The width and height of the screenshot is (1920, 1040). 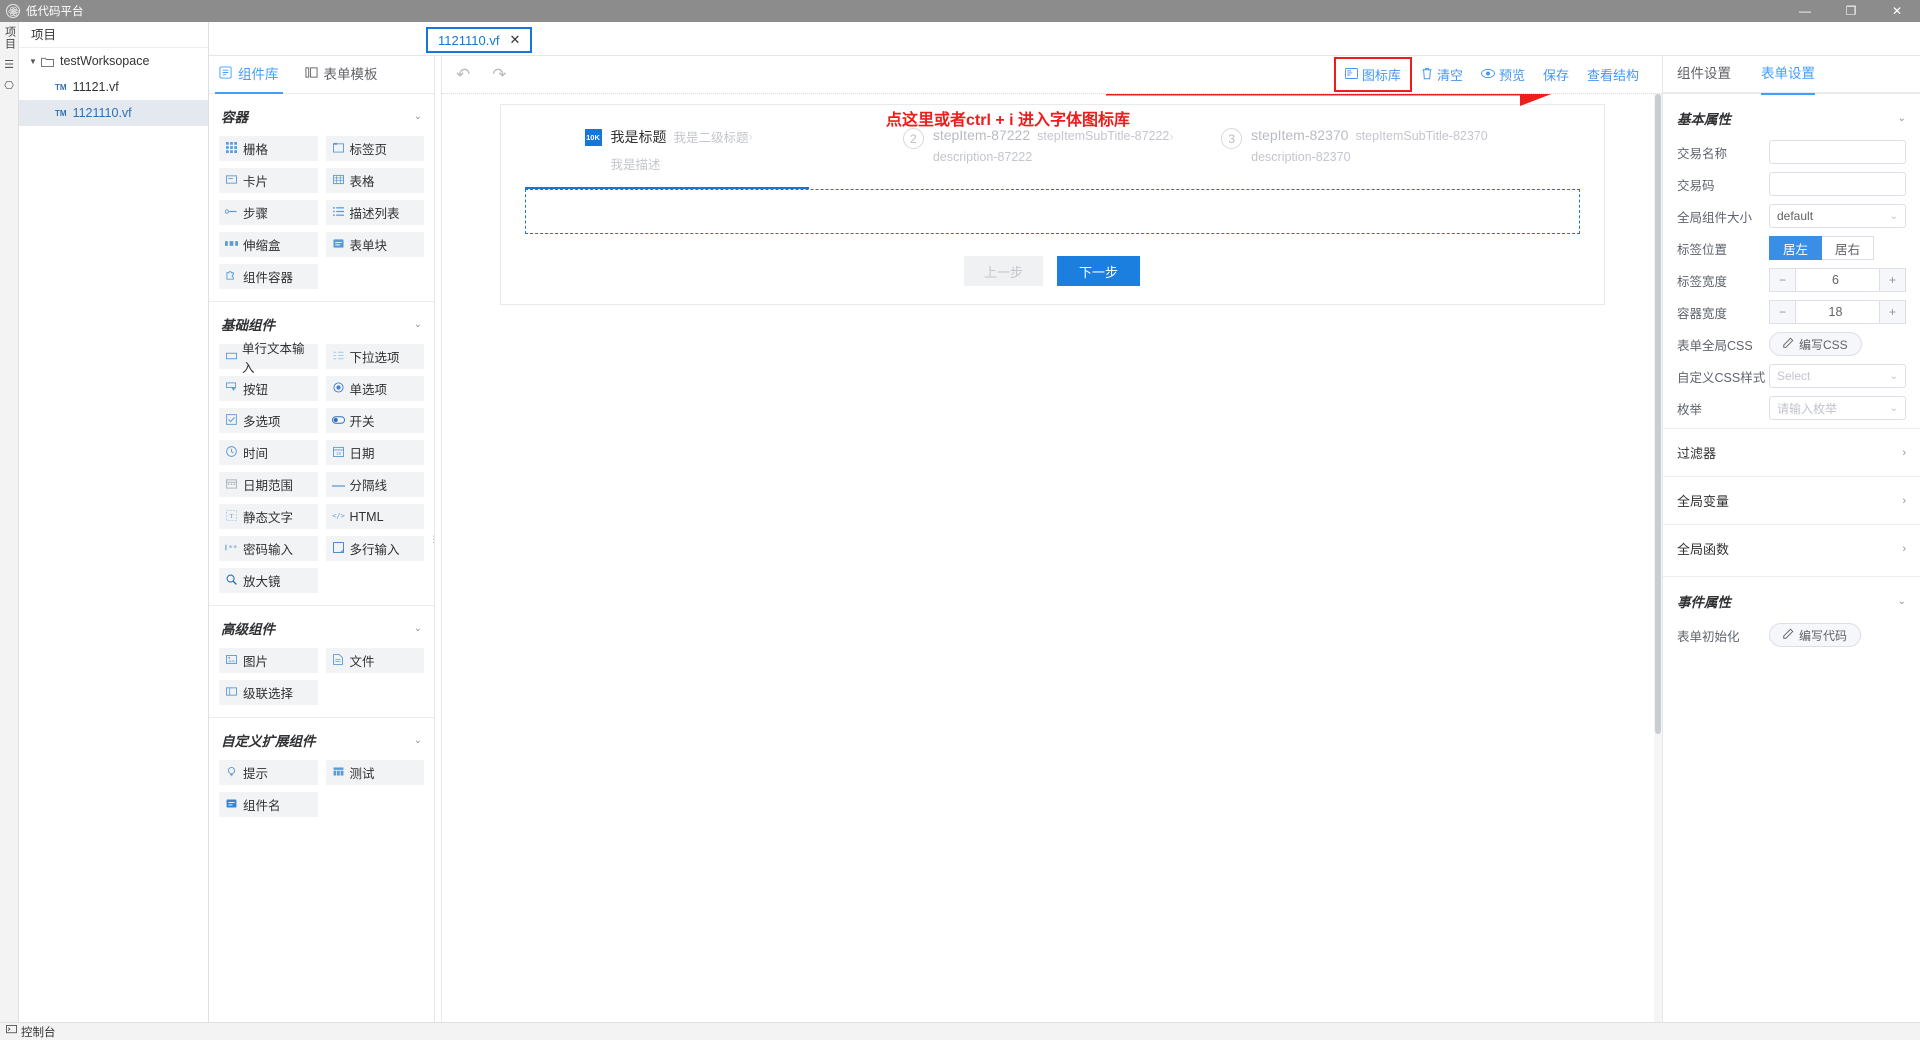 I want to click on canvas-scrollbar, so click(x=1658, y=558).